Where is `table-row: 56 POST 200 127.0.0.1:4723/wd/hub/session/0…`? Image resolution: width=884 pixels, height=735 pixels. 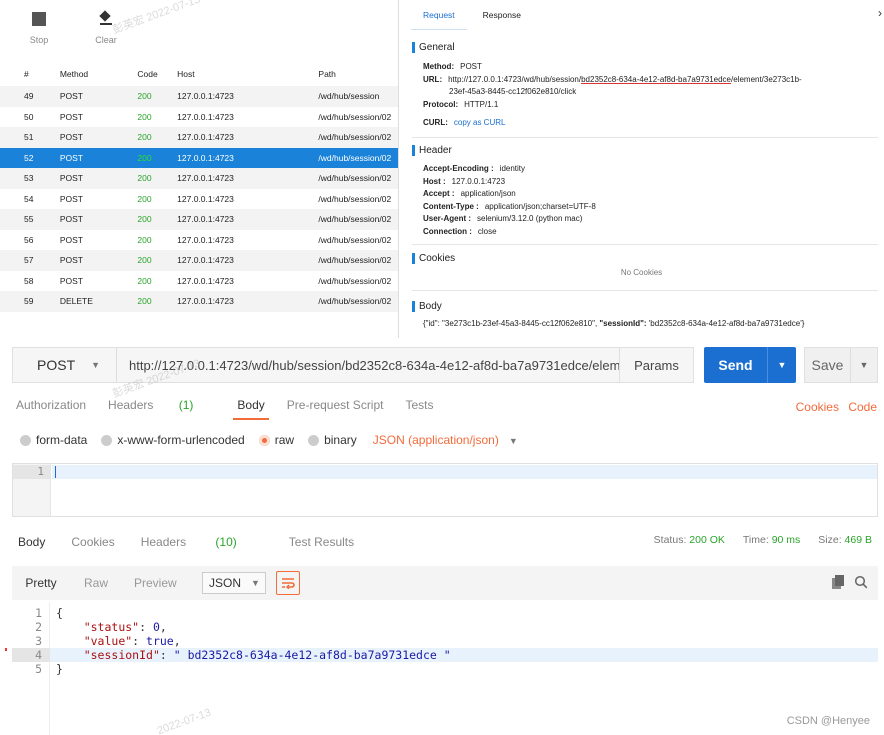
table-row: 56 POST 200 127.0.0.1:4723/wd/hub/session/0… is located at coordinates (199, 240).